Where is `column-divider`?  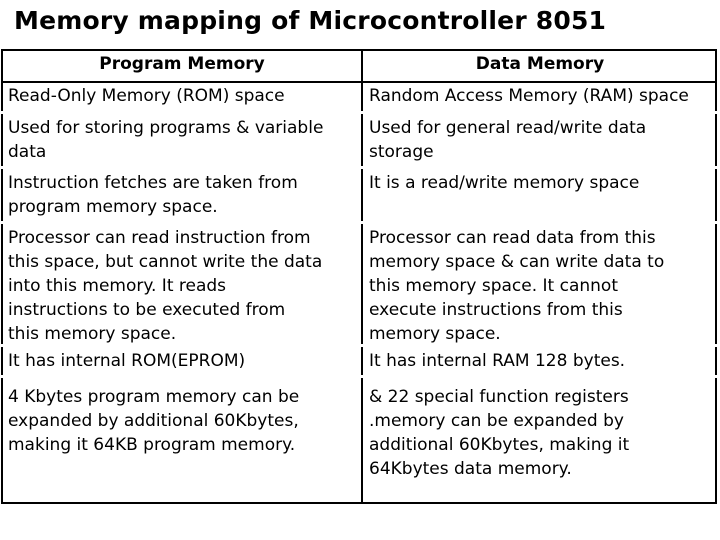
column-divider is located at coordinates (362, 276).